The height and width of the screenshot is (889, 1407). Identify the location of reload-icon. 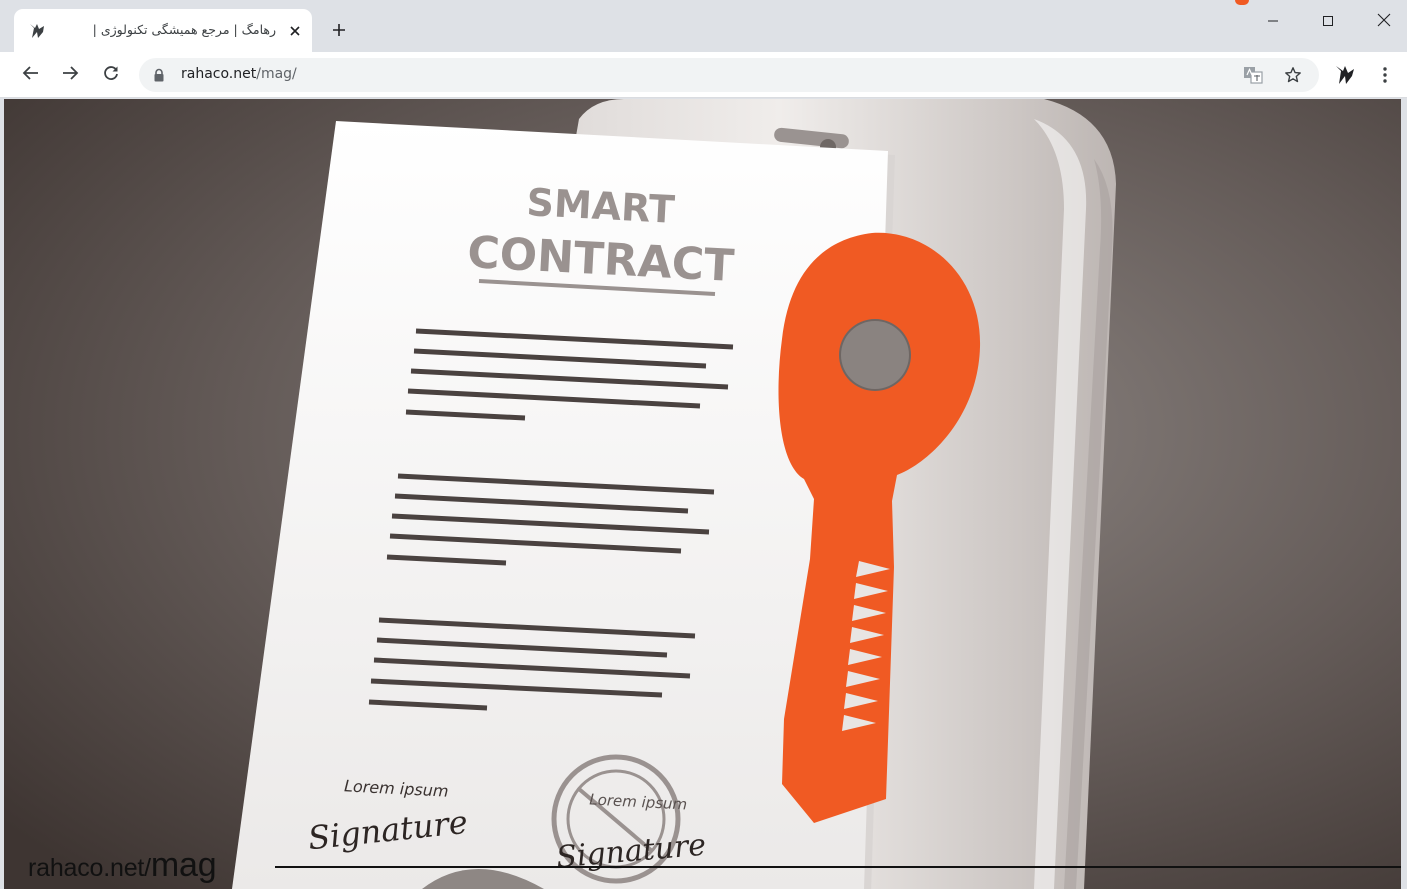
(111, 75).